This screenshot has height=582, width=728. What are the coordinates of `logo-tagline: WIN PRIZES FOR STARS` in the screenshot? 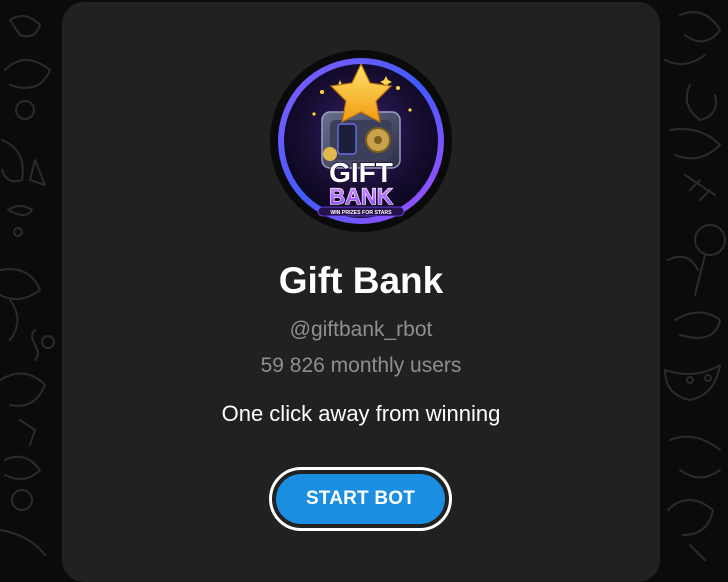 It's located at (361, 213).